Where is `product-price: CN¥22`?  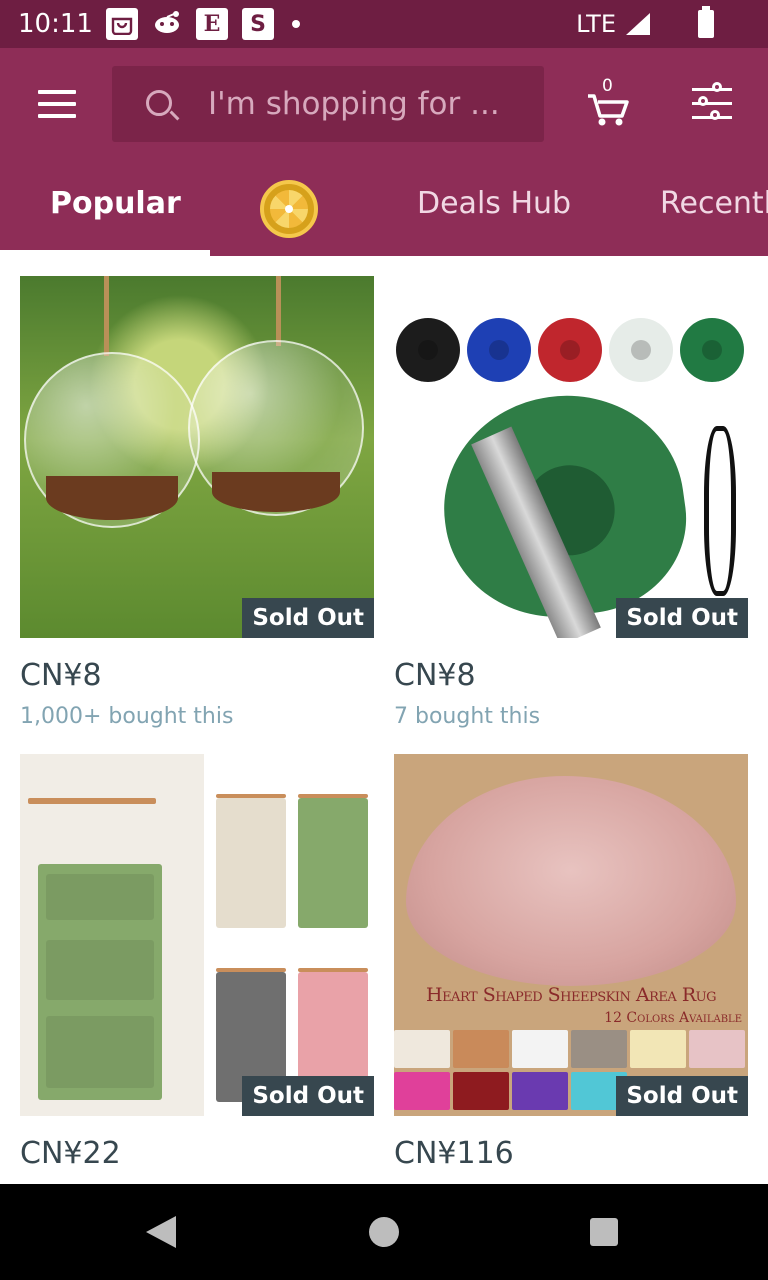 product-price: CN¥22 is located at coordinates (70, 1153).